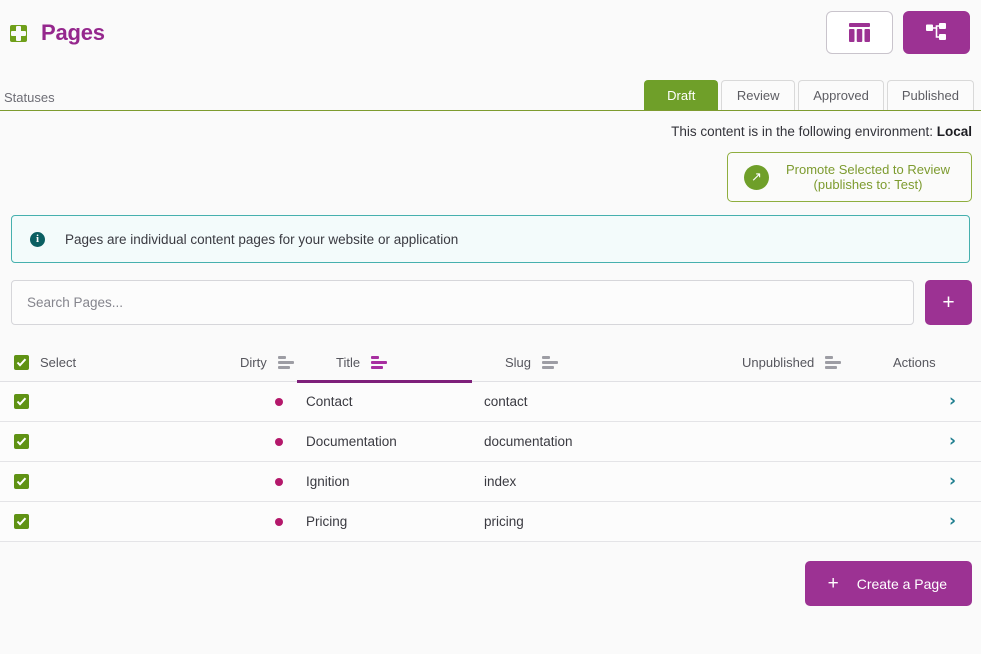 The height and width of the screenshot is (654, 981). Describe the element at coordinates (37, 239) in the screenshot. I see `info-icon: i` at that location.